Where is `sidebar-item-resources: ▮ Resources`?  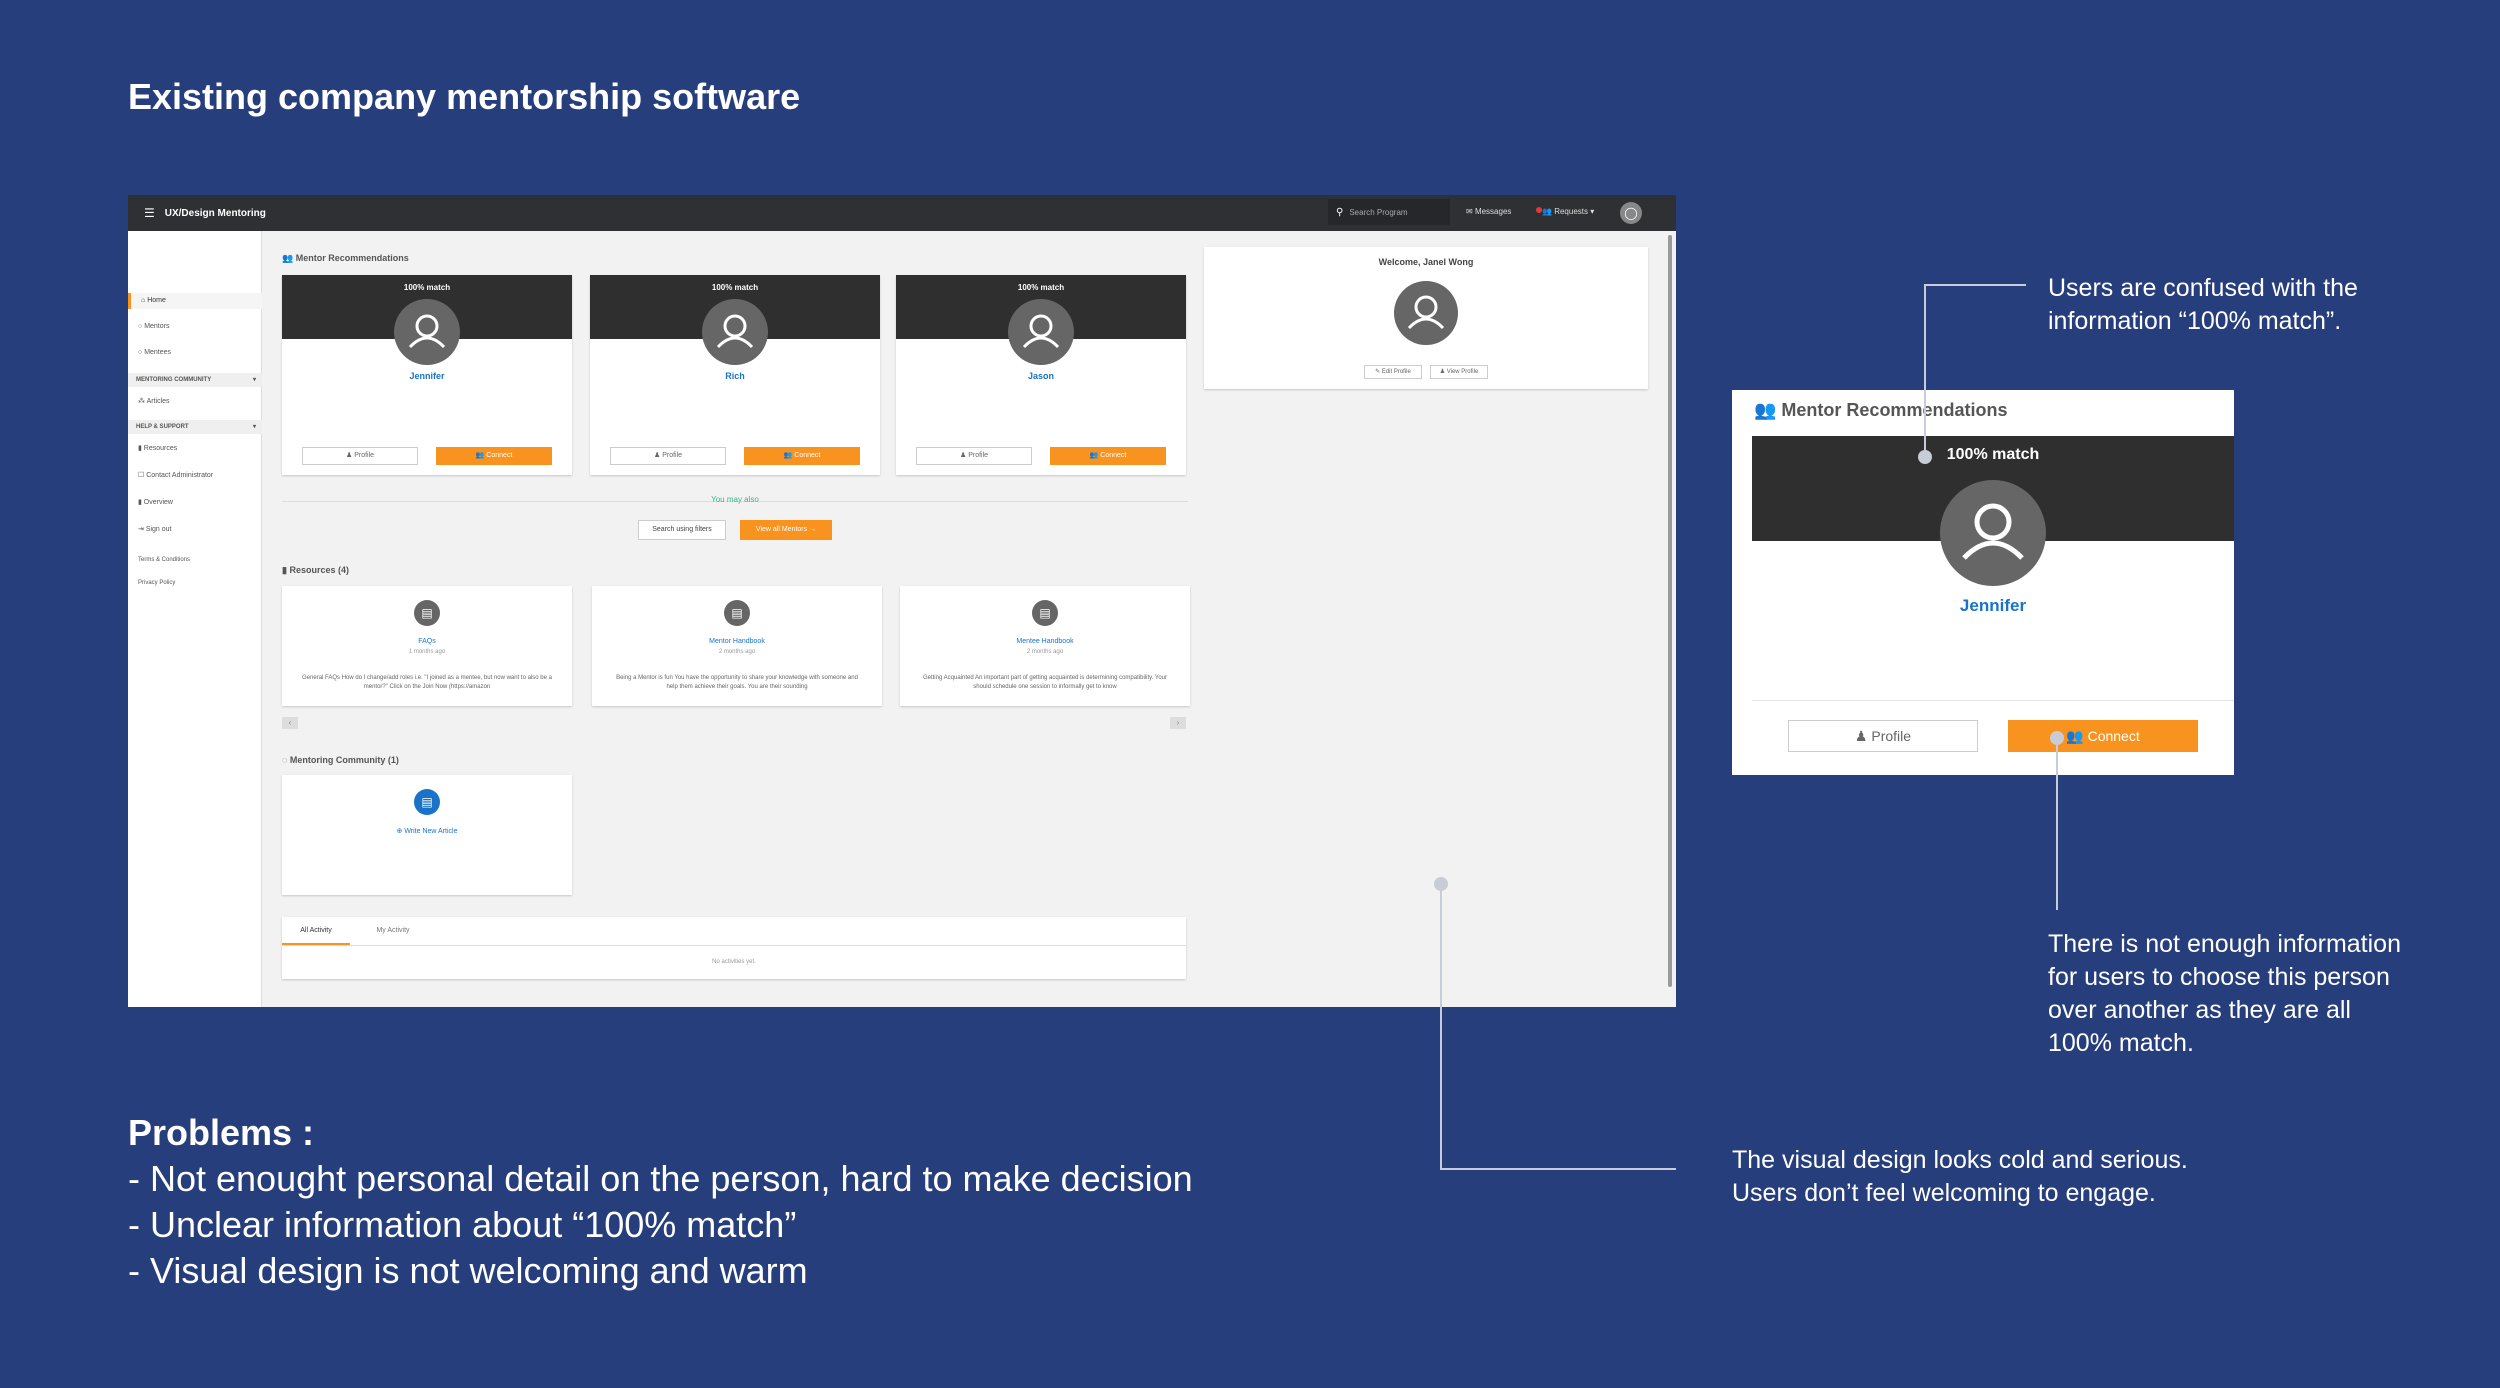
sidebar-item-resources: ▮ Resources is located at coordinates (157, 448).